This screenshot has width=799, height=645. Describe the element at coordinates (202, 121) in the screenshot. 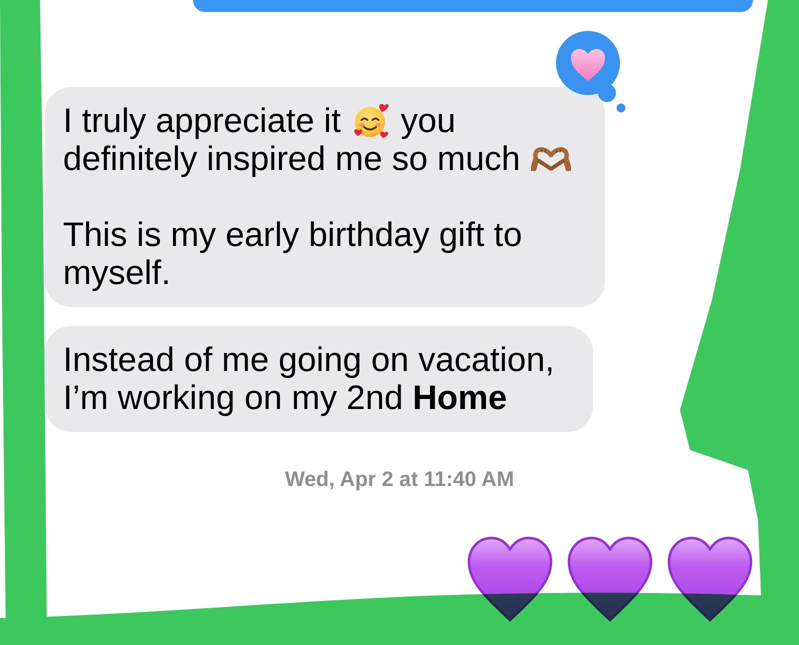

I see `message-text: I truly appreciate it` at that location.